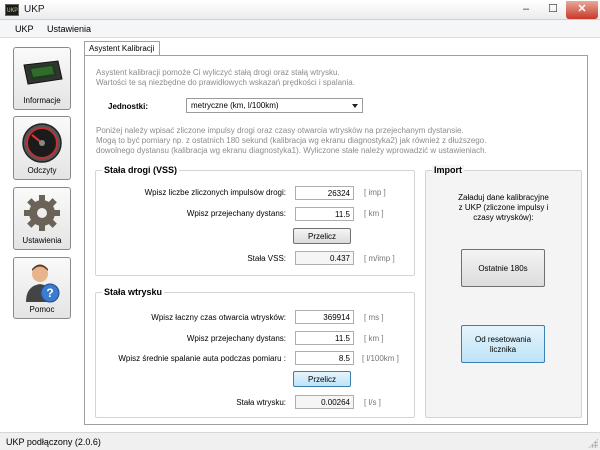 Image resolution: width=600 pixels, height=450 pixels. I want to click on injection-calculate-button: Przelicz, so click(322, 379).